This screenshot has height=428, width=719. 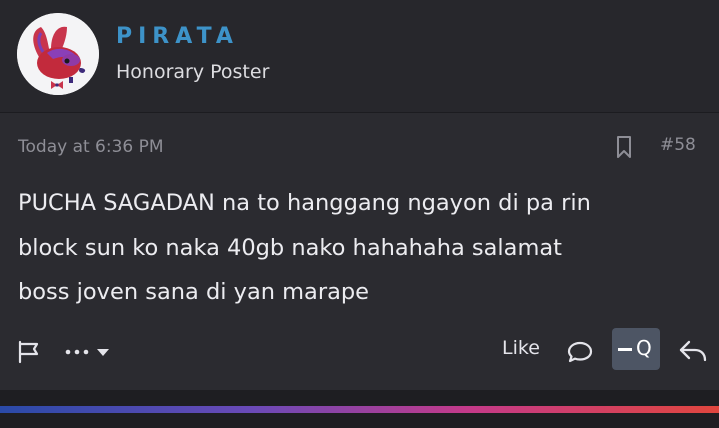 What do you see at coordinates (359, 350) in the screenshot?
I see `post-actions: Like Q` at bounding box center [359, 350].